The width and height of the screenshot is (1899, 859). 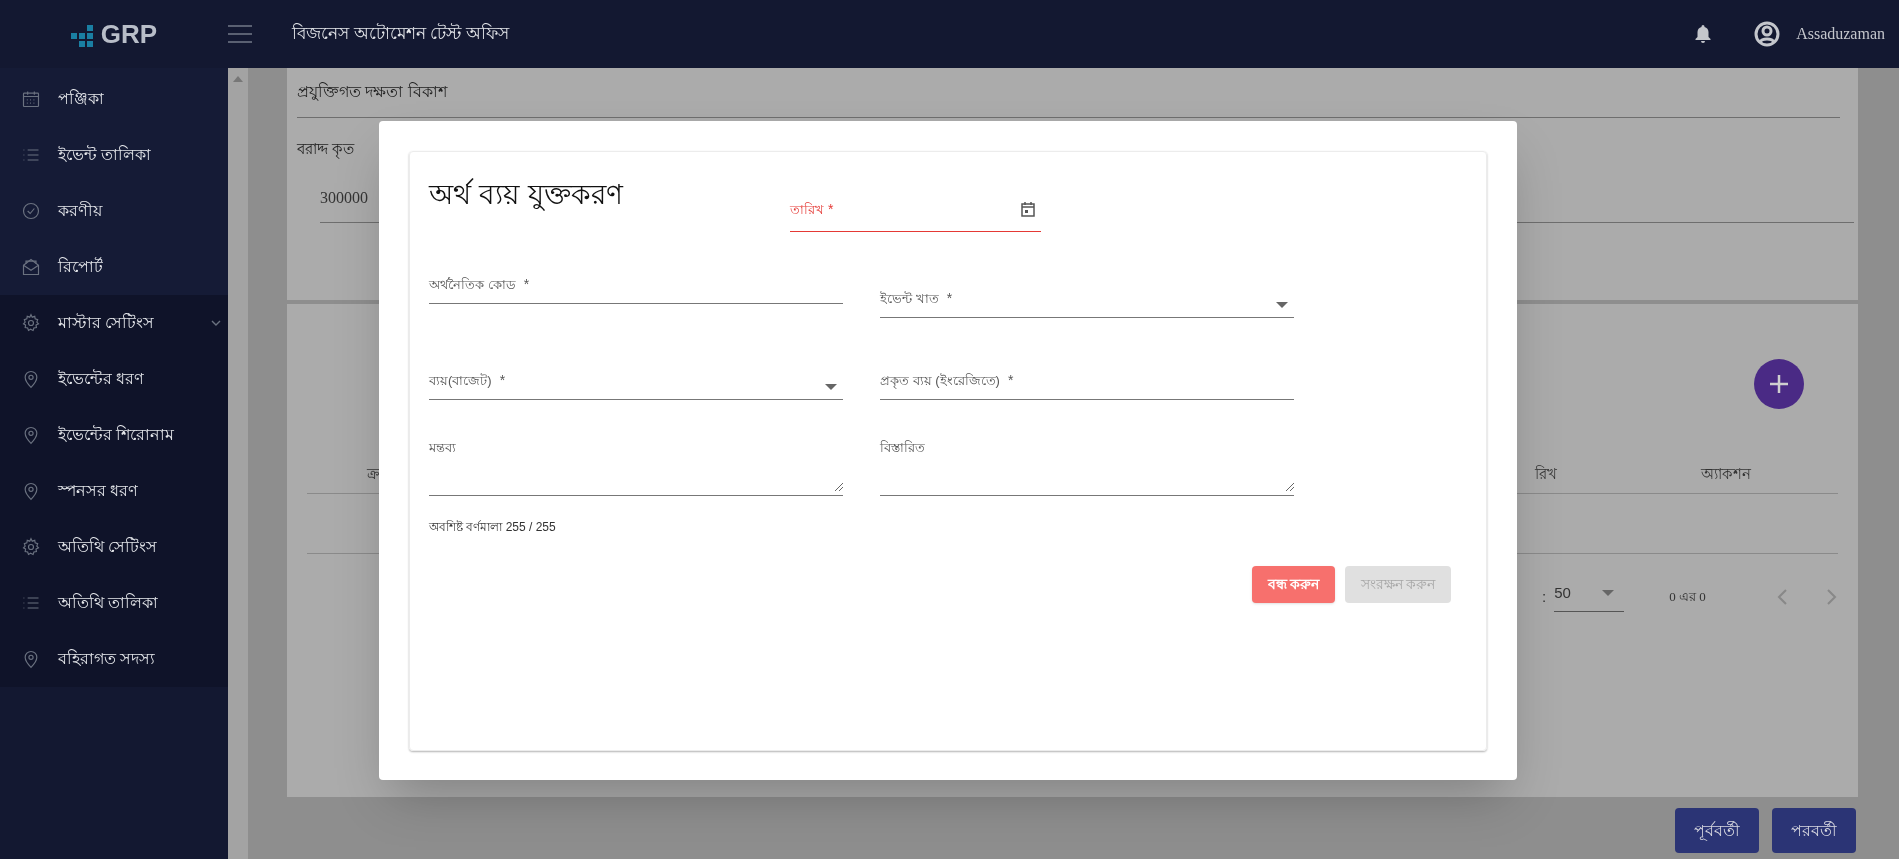 I want to click on sidebar-item: ইভেন্টের ধরণ, so click(x=114, y=379).